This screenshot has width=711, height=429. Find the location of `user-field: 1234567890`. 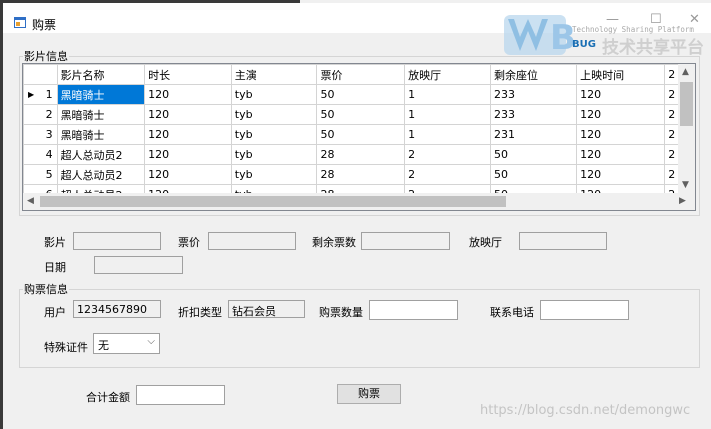

user-field: 1234567890 is located at coordinates (117, 309).